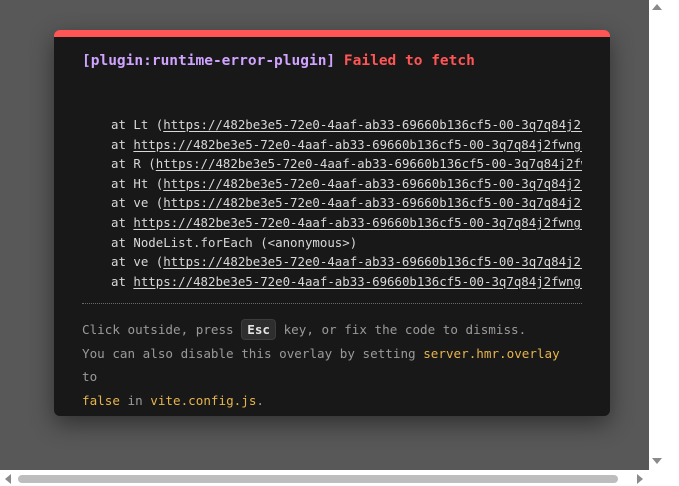  Describe the element at coordinates (657, 7) in the screenshot. I see `scroll-up-arrow-icon` at that location.